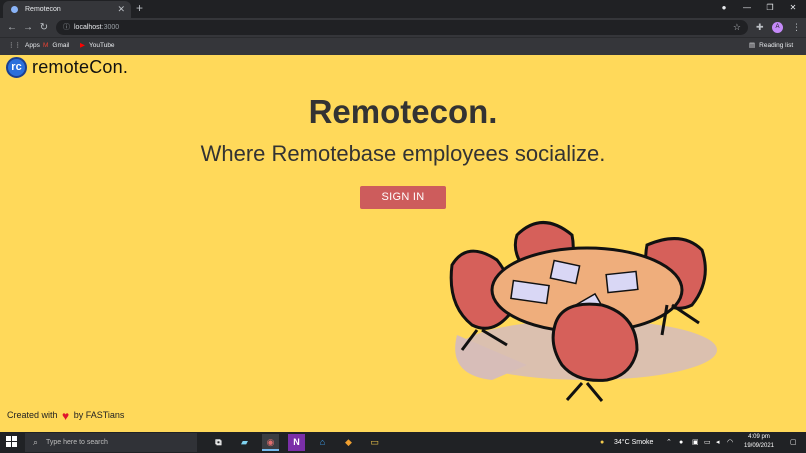 This screenshot has width=806, height=453. I want to click on logo-text: remoteCon., so click(80, 67).